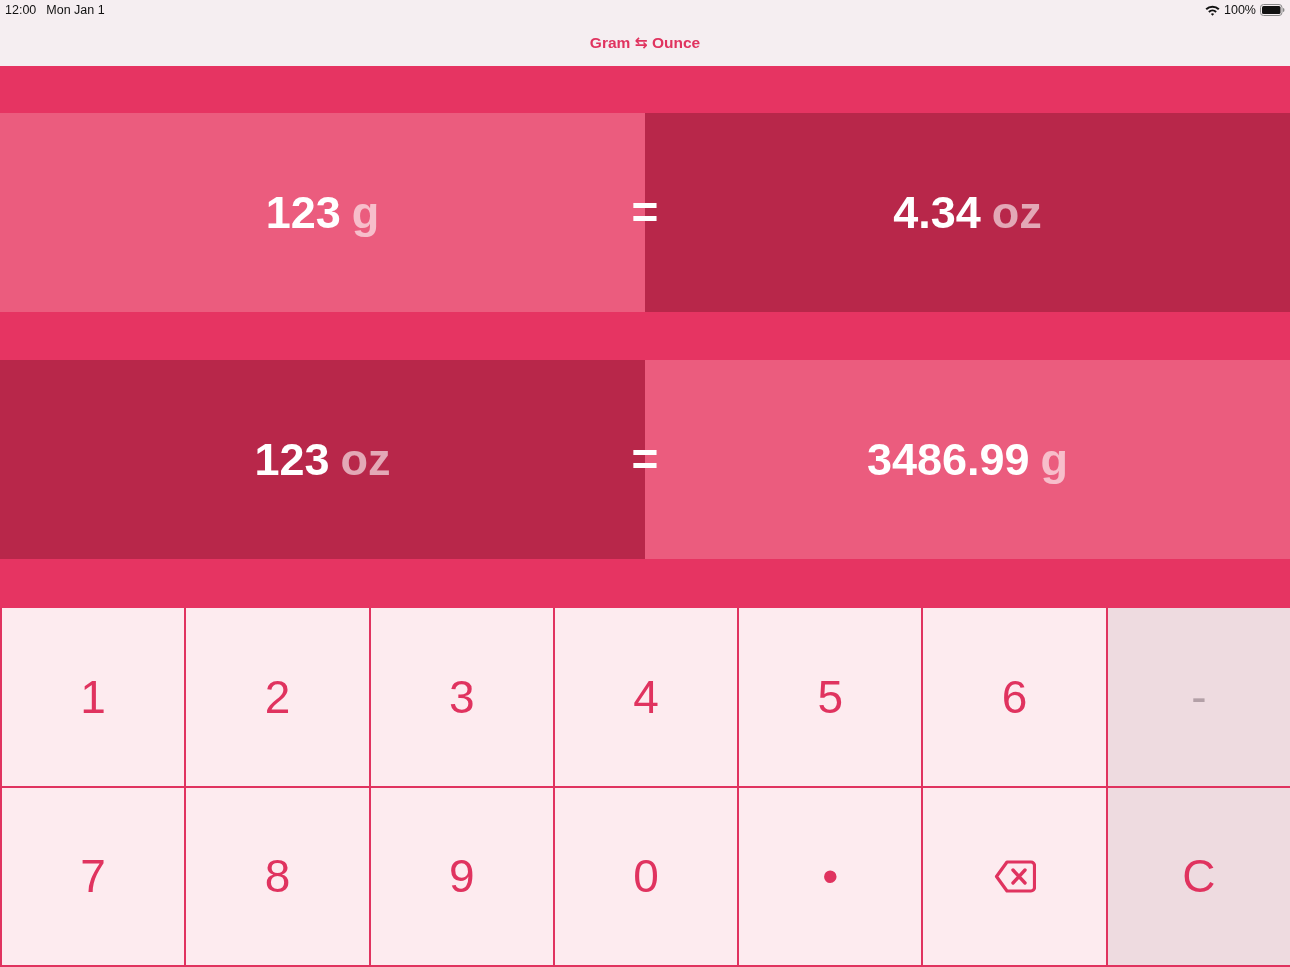 This screenshot has width=1290, height=967. What do you see at coordinates (646, 876) in the screenshot?
I see `key-button: 0` at bounding box center [646, 876].